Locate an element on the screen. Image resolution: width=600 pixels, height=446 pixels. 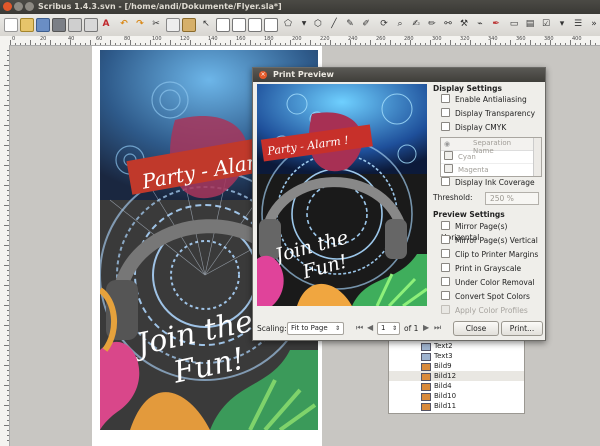
freehand-icon: ✐ is located at coordinates (366, 24).